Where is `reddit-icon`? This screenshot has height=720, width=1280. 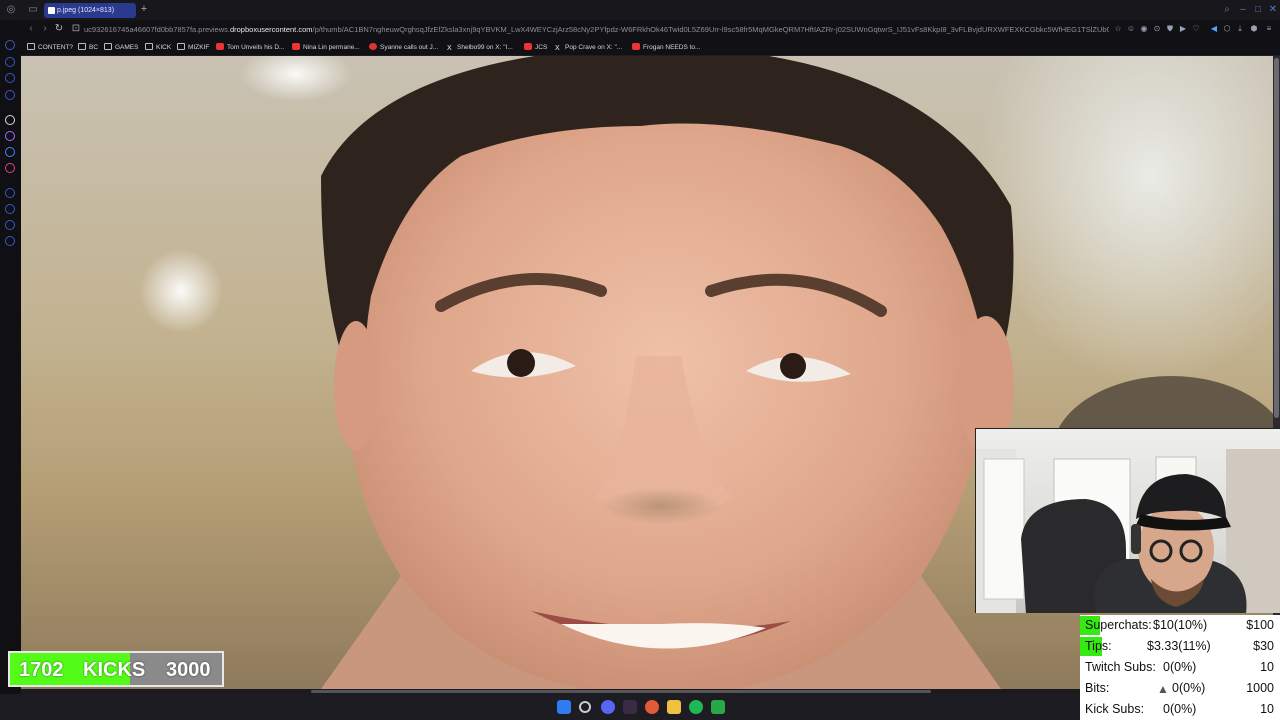
reddit-icon is located at coordinates (373, 46).